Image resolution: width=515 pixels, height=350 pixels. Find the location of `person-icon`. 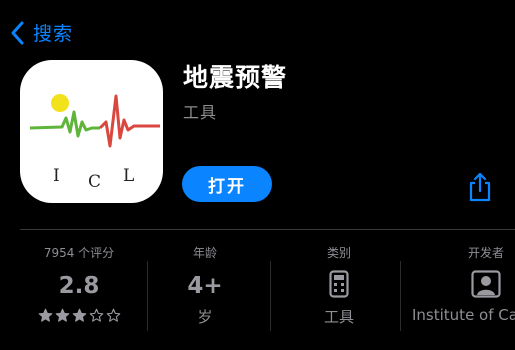

person-icon is located at coordinates (486, 284).